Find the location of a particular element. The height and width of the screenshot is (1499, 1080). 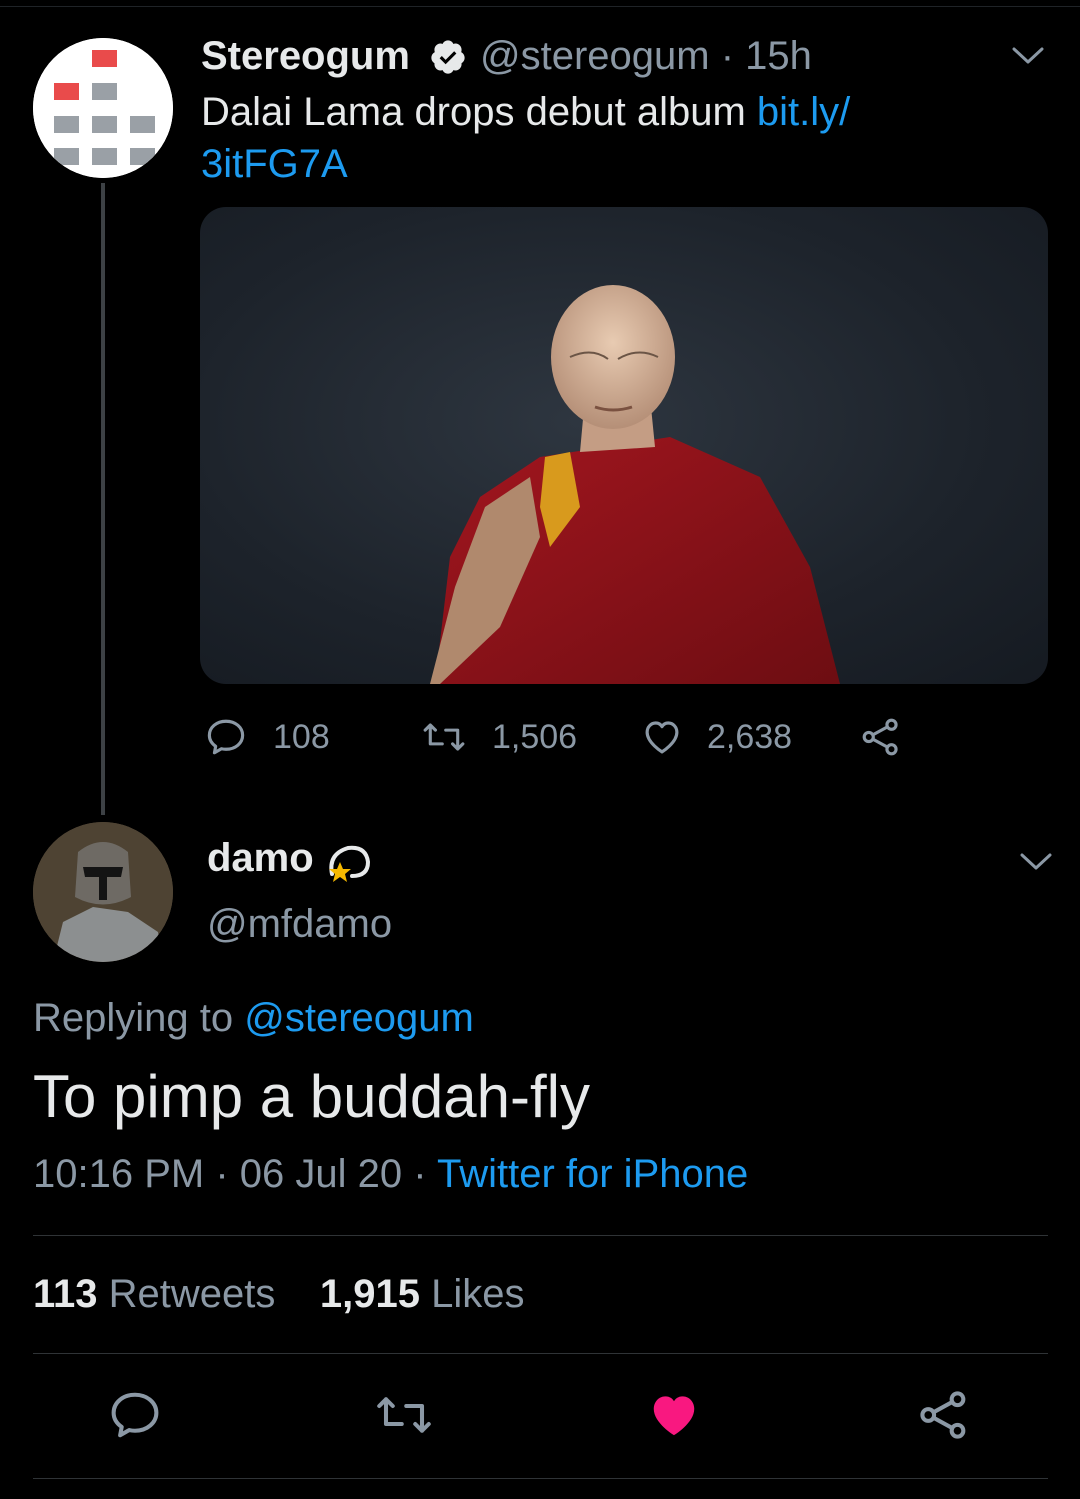

heart-icon-liked is located at coordinates (674, 1415).